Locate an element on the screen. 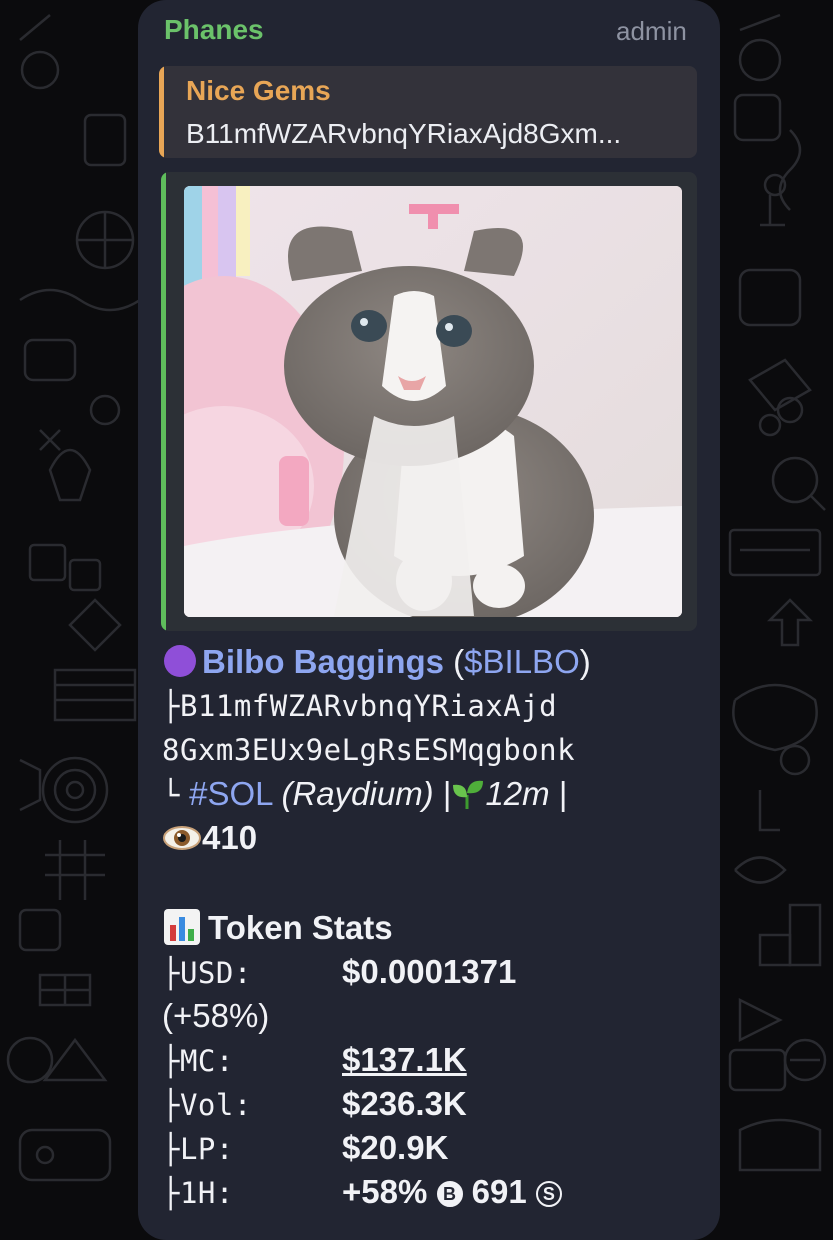 This screenshot has width=833, height=1240. usd-label: ├USD: is located at coordinates (207, 973).